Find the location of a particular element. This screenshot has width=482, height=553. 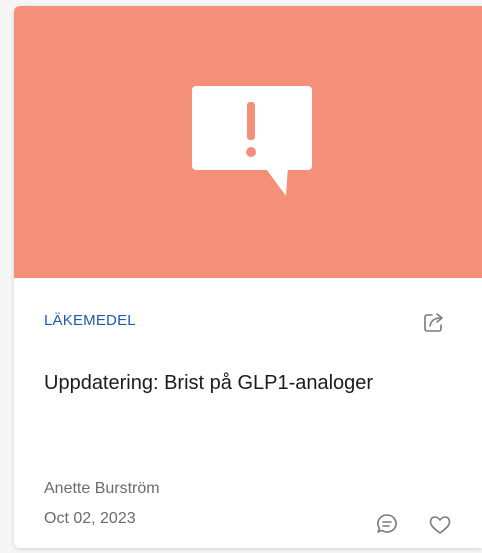

card-author: Anette Burström is located at coordinates (102, 488).